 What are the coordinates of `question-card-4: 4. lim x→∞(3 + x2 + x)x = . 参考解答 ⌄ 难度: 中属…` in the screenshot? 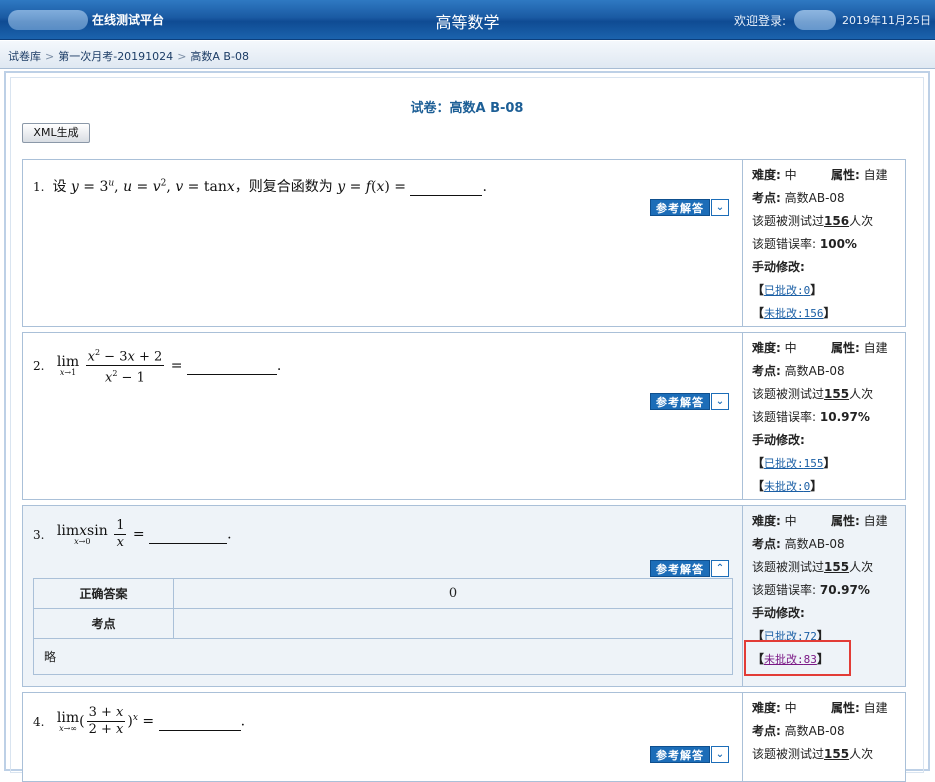 It's located at (464, 737).